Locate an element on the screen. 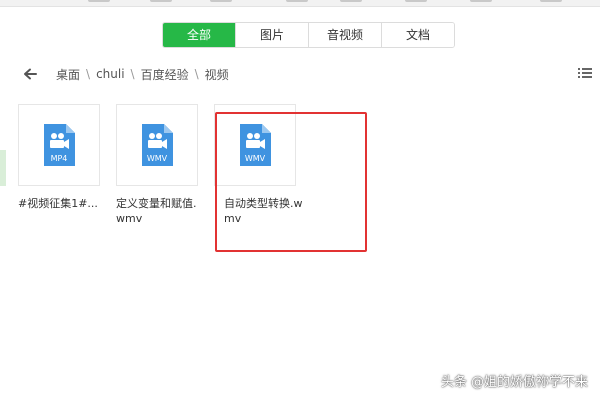 The width and height of the screenshot is (600, 400). file-type-tabs: 全部 图片 音视频 文档 is located at coordinates (308, 35).